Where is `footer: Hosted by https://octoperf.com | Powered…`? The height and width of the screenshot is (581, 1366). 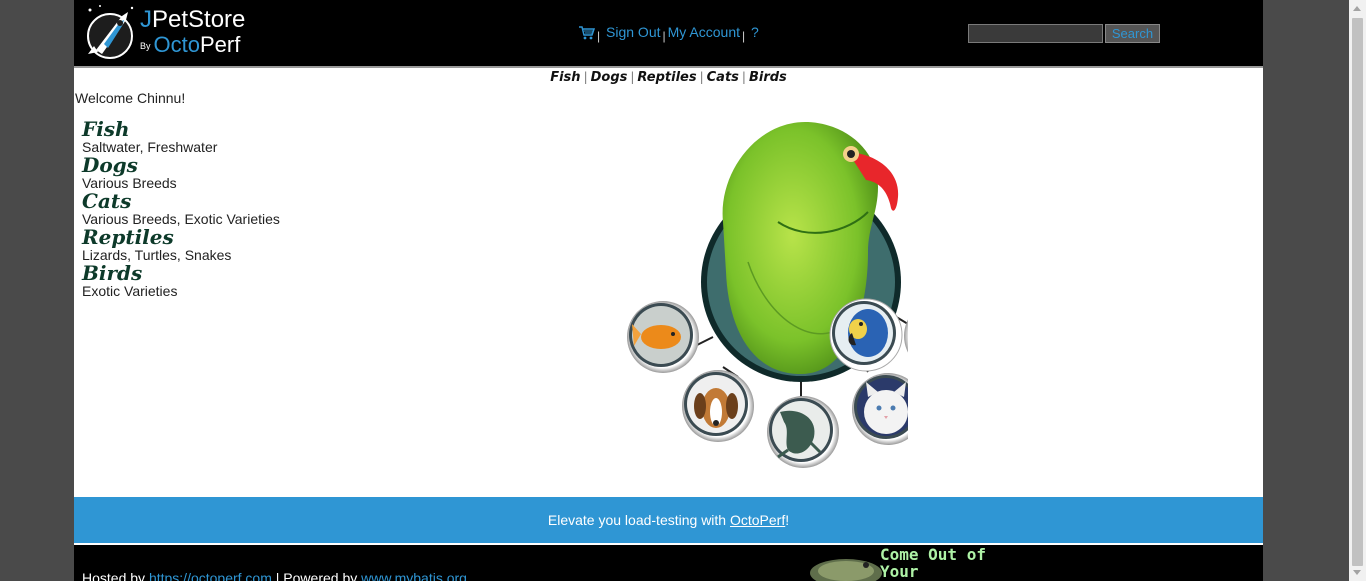 footer: Hosted by https://octoperf.com | Powered… is located at coordinates (668, 563).